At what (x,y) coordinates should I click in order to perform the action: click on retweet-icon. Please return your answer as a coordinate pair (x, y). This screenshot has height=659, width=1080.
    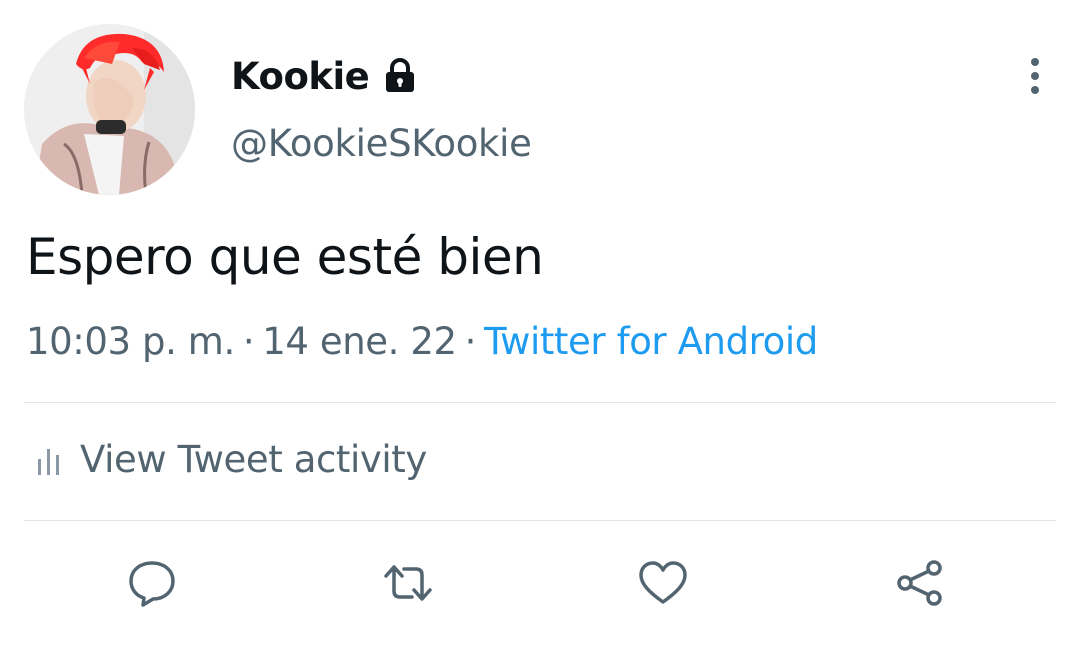
    Looking at the image, I should click on (408, 583).